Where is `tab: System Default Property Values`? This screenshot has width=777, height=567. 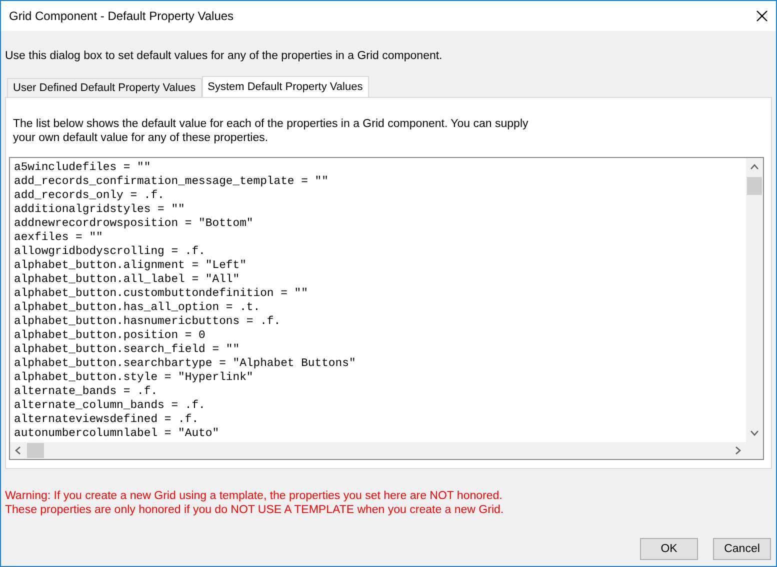
tab: System Default Property Values is located at coordinates (285, 86).